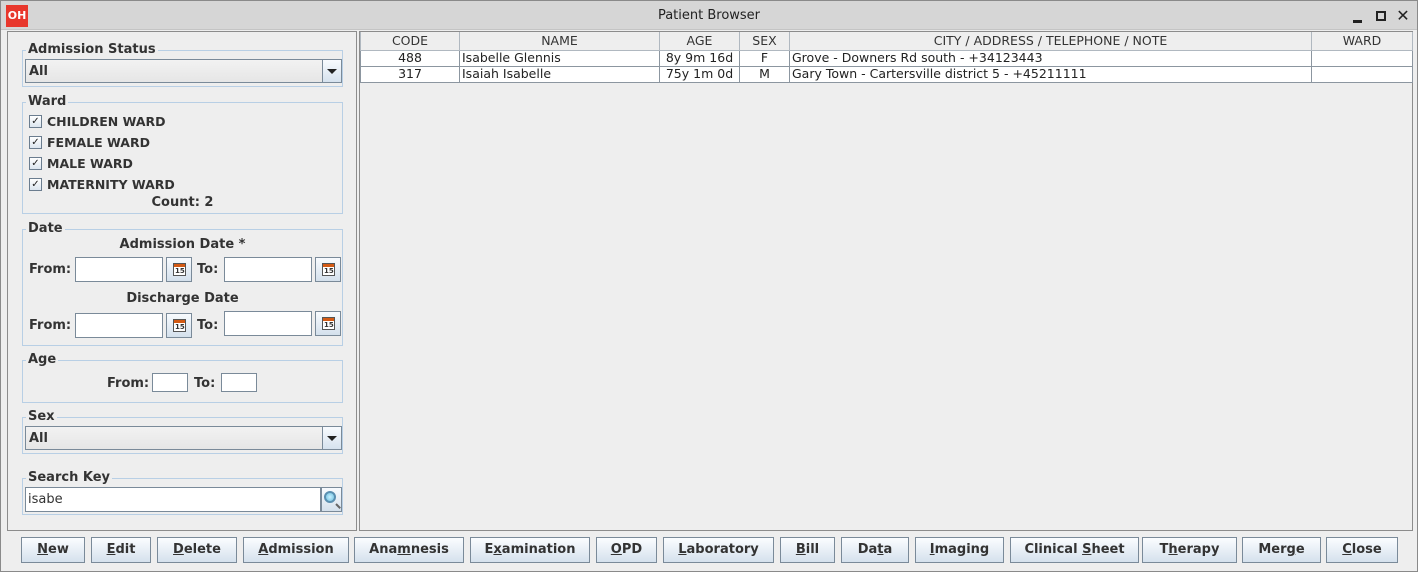 The height and width of the screenshot is (572, 1418). I want to click on ward-checkbox-male: ✓ MALE WARD, so click(81, 163).